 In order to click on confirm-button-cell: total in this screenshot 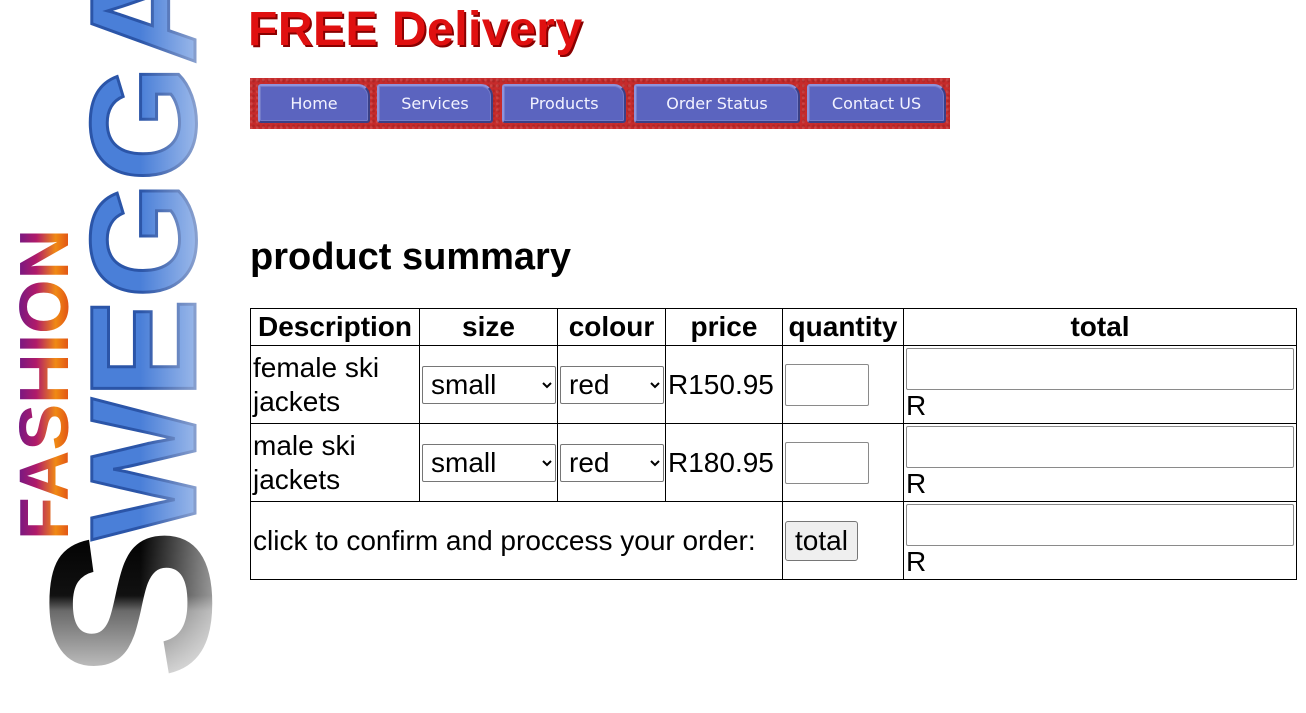, I will do `click(843, 540)`.